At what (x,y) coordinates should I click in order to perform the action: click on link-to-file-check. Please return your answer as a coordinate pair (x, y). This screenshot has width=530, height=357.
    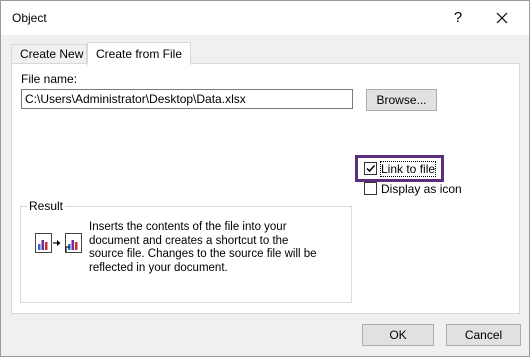
    Looking at the image, I should click on (370, 169).